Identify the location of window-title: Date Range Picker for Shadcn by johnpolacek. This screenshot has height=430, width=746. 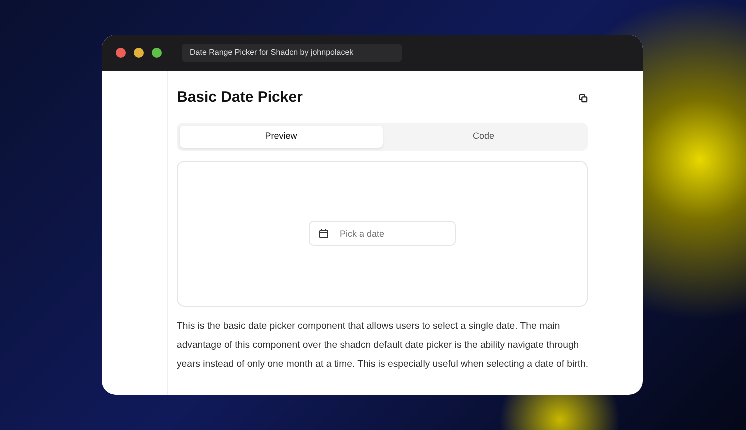
(292, 53).